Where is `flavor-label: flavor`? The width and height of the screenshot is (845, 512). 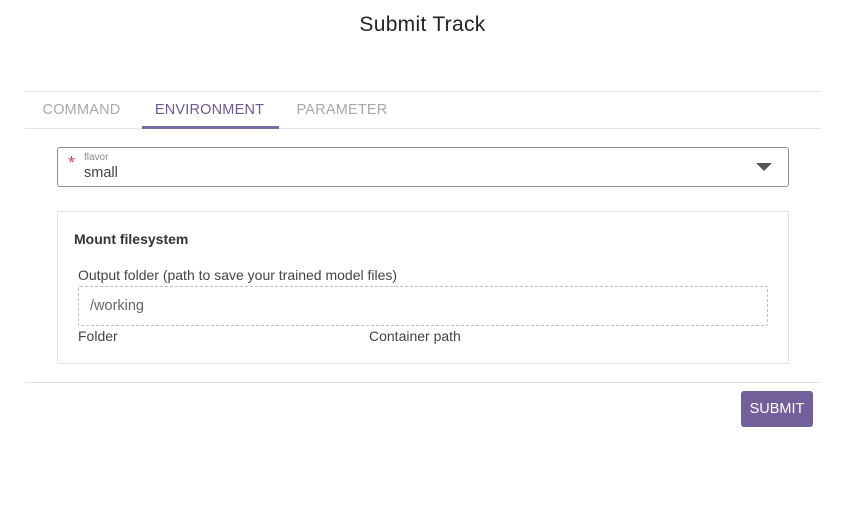
flavor-label: flavor is located at coordinates (96, 157).